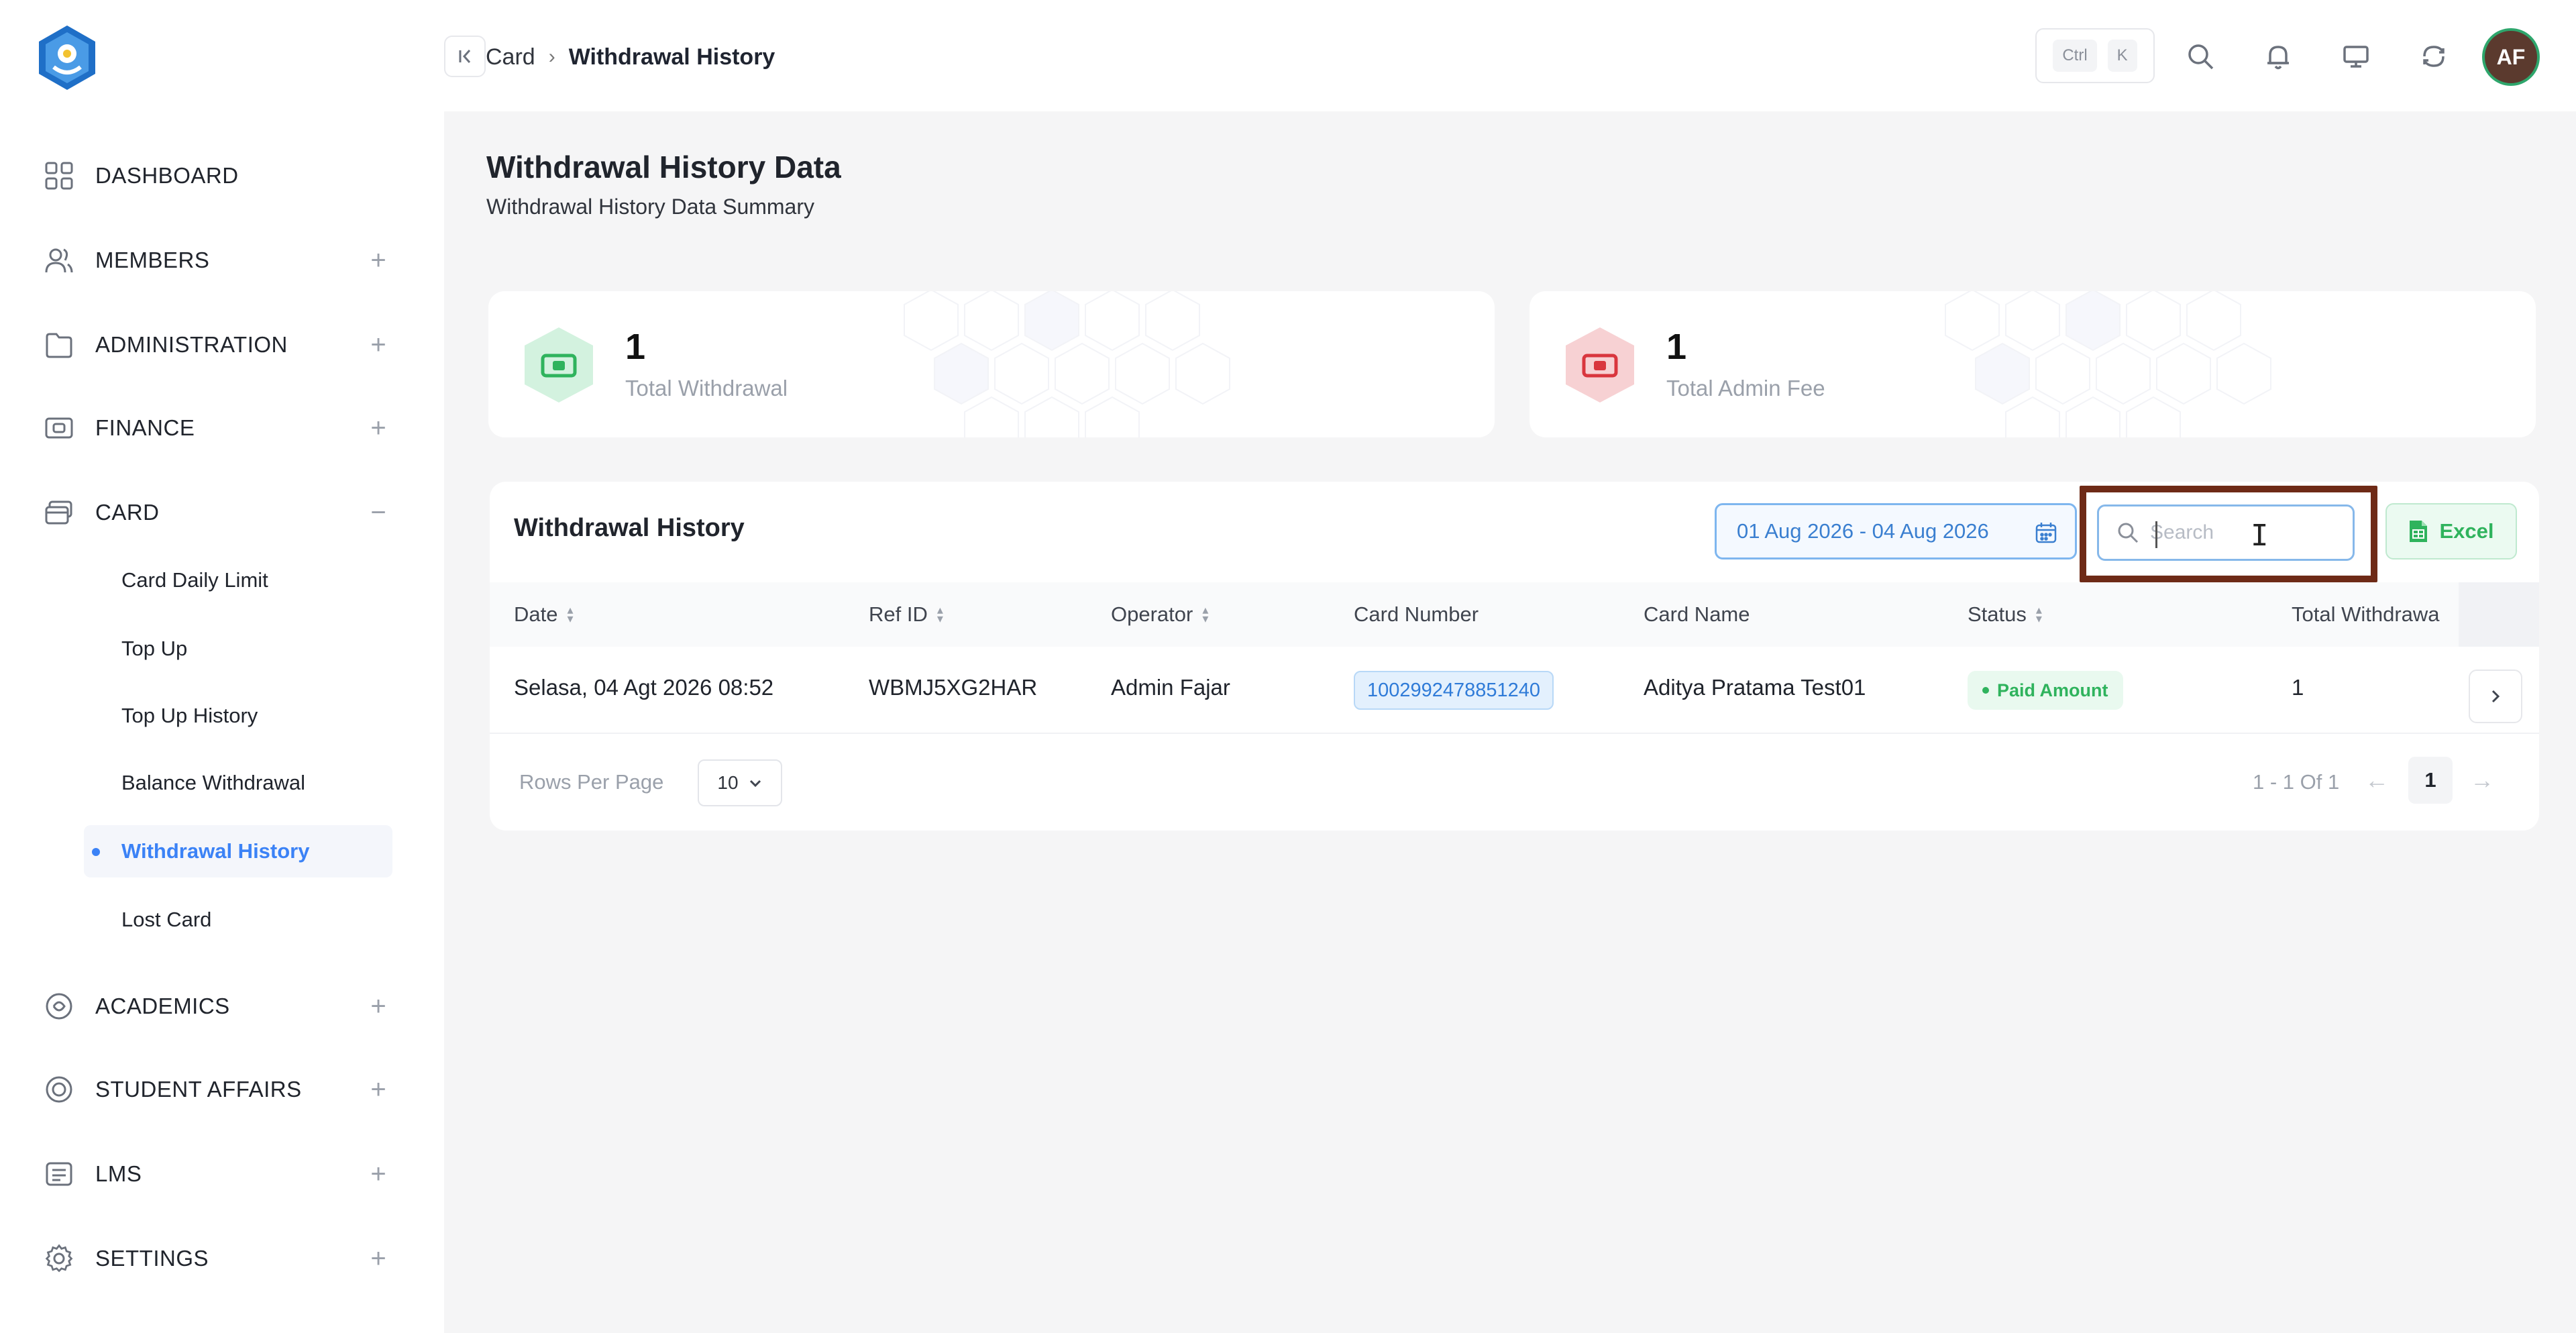 This screenshot has height=1333, width=2576. Describe the element at coordinates (2234, 532) in the screenshot. I see `search-input` at that location.